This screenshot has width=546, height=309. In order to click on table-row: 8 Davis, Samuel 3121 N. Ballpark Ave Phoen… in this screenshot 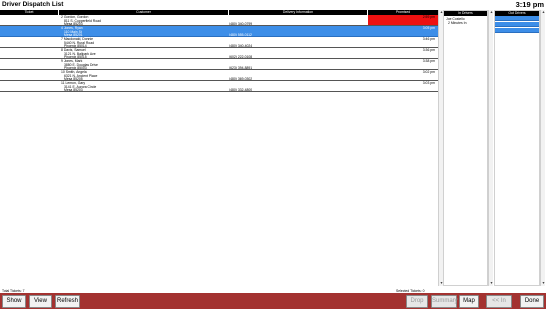, I will do `click(219, 53)`.